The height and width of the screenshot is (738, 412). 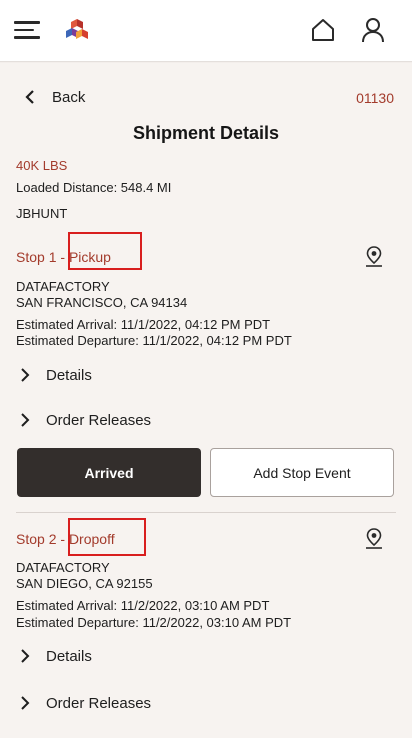 I want to click on arrived-button: Arrived, so click(x=109, y=472).